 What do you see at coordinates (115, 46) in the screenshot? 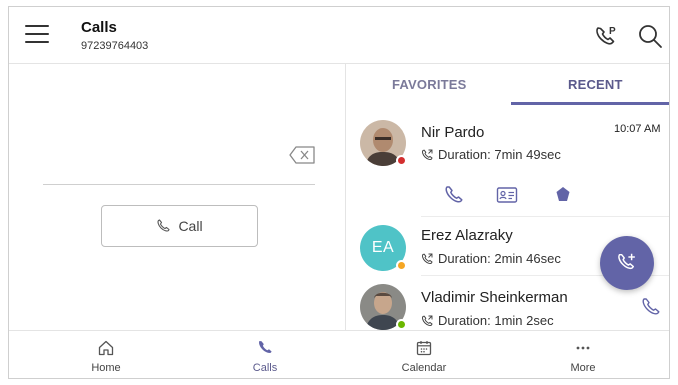
I see `phone-number: 97239764403` at bounding box center [115, 46].